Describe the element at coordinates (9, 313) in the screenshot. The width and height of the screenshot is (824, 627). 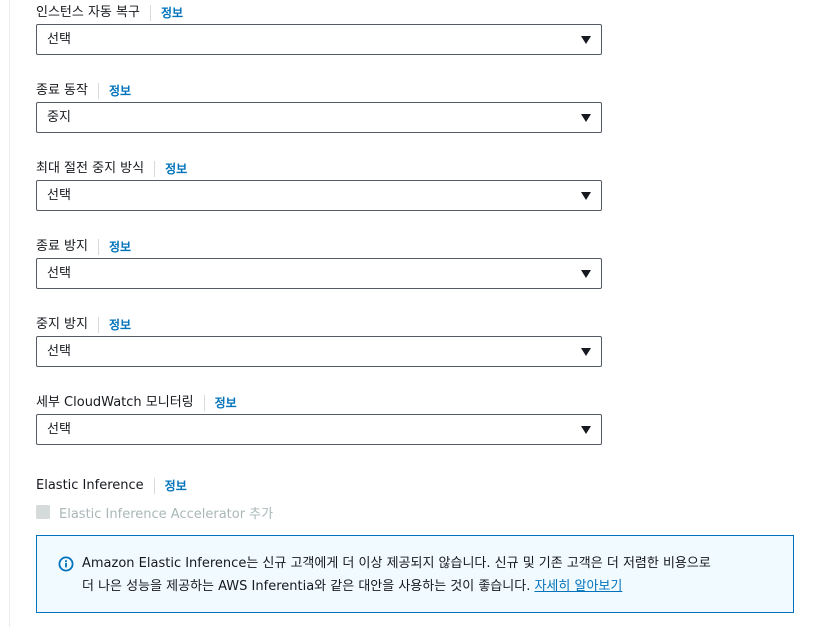
I see `section-border` at that location.